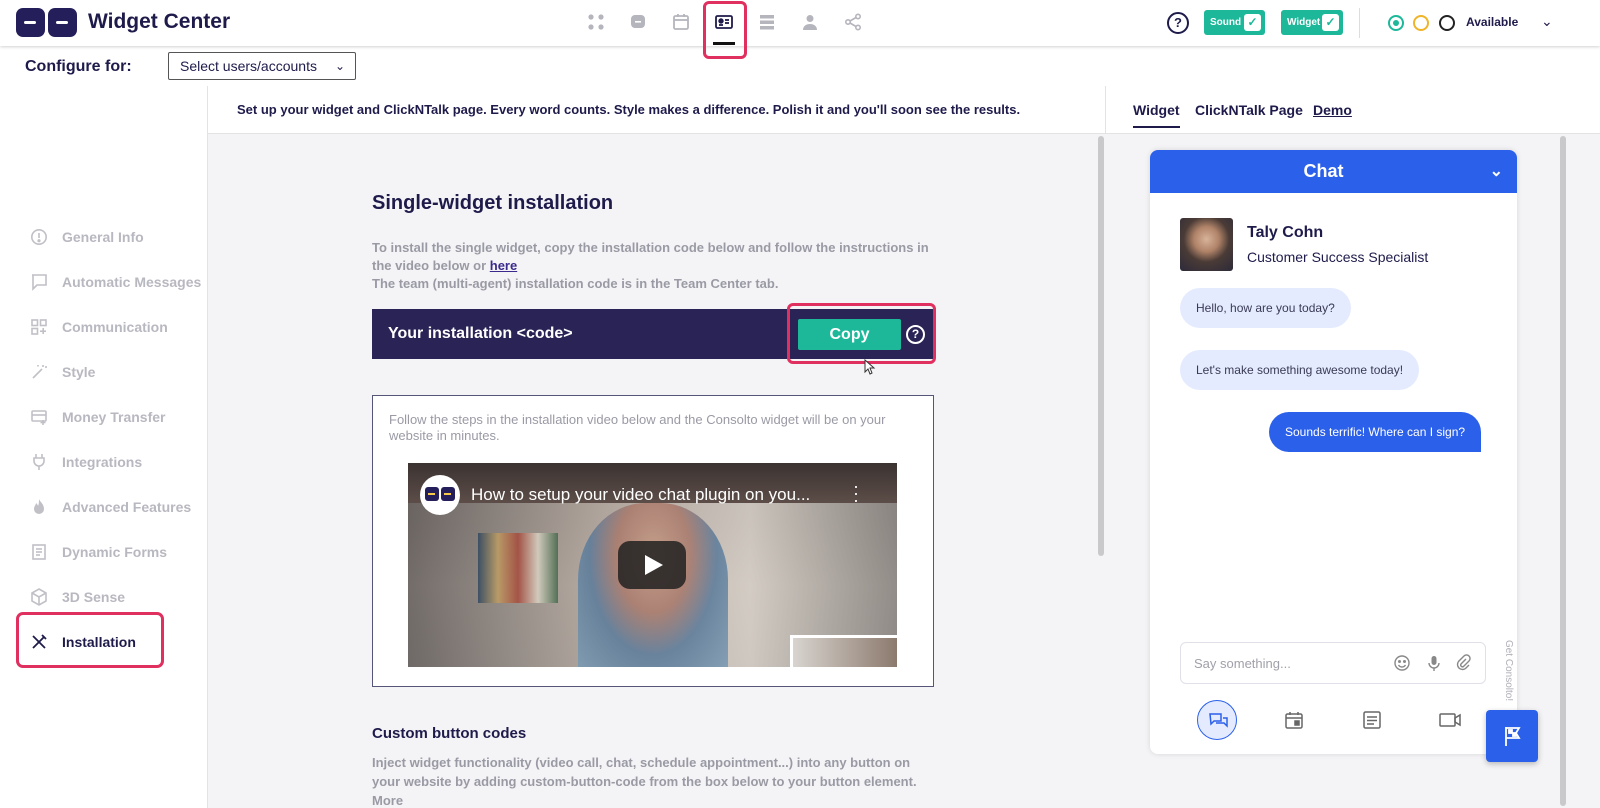 This screenshot has width=1600, height=808. Describe the element at coordinates (638, 22) in the screenshot. I see `chat-bubble-icon` at that location.